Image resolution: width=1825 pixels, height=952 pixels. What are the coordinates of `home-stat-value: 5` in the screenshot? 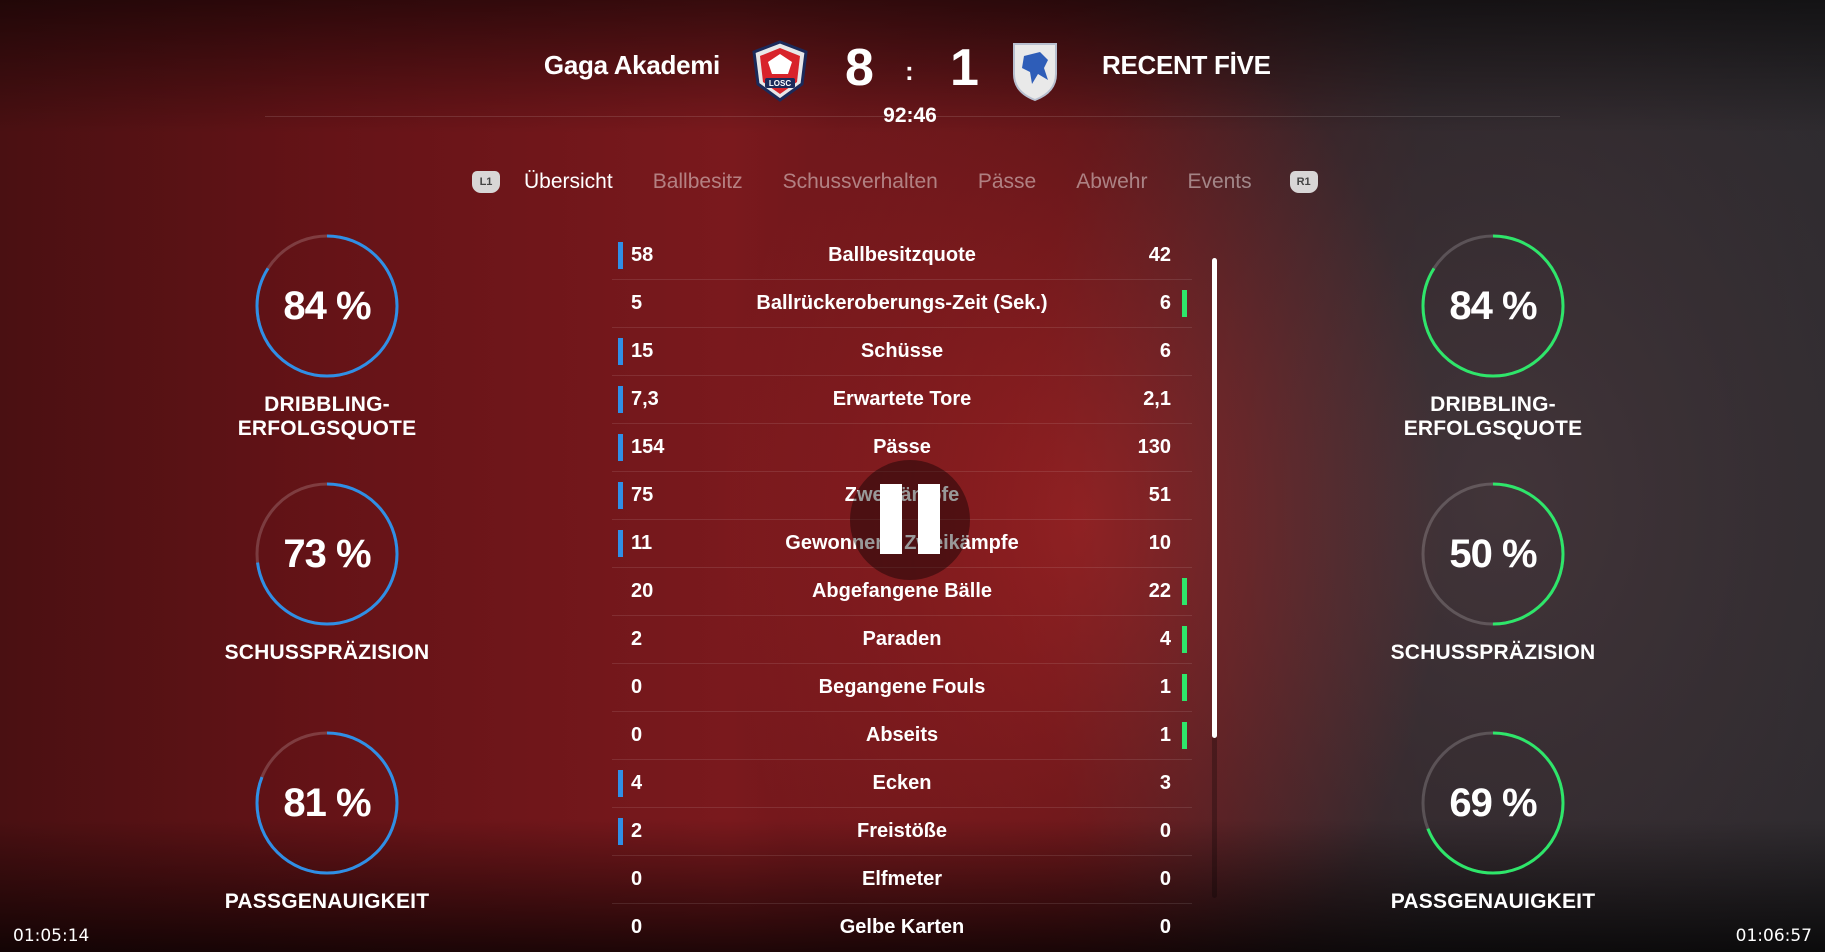 It's located at (637, 303).